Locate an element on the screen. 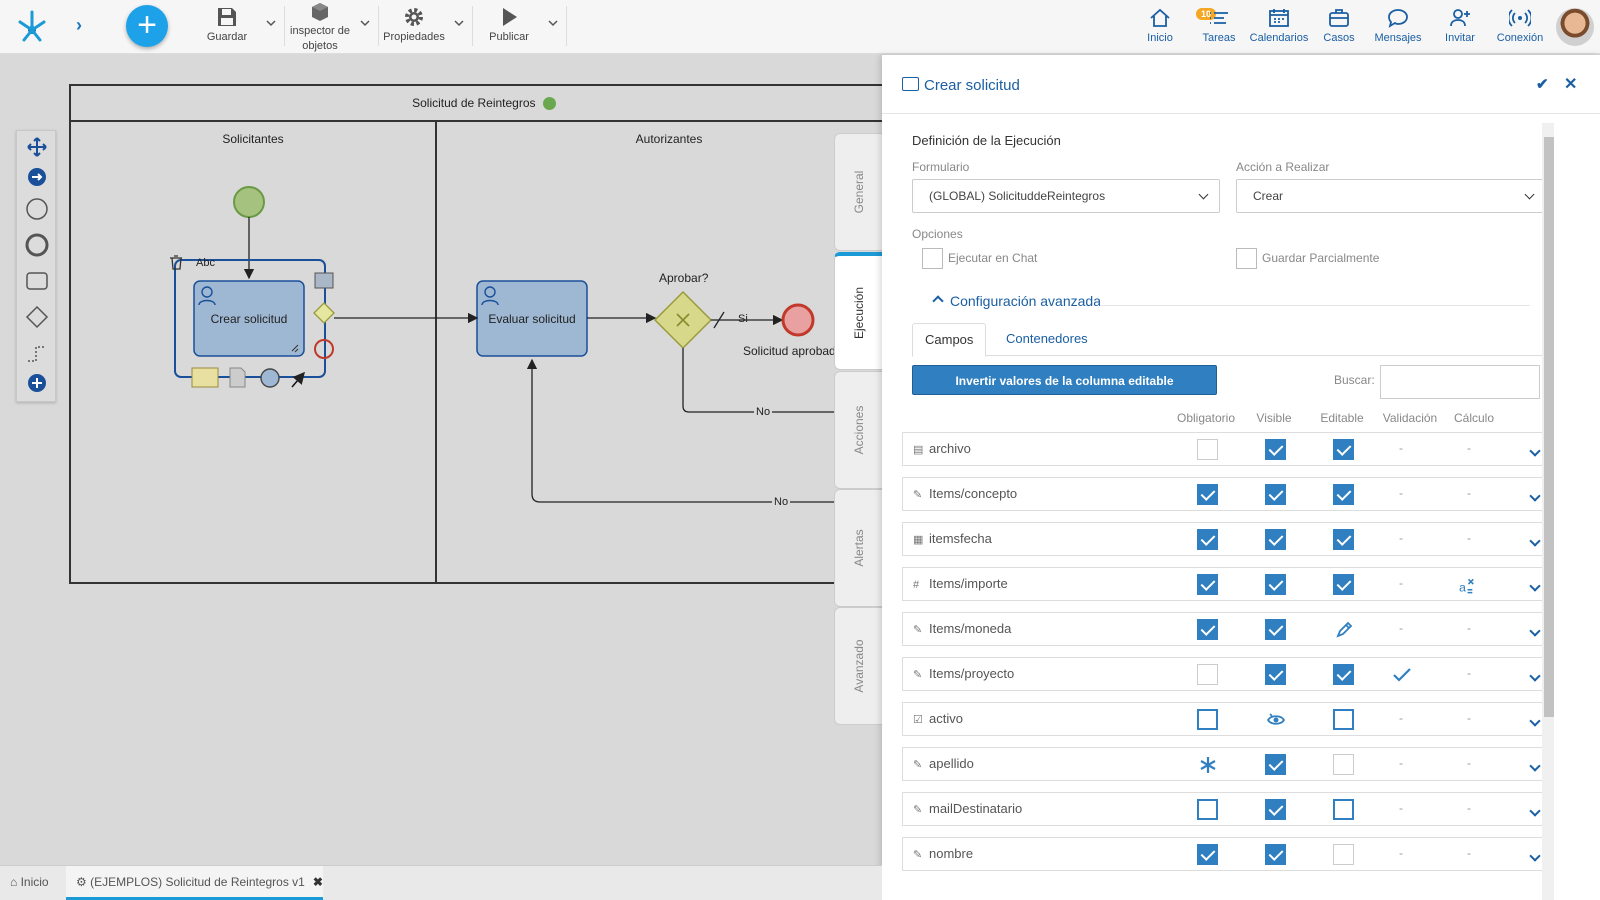 This screenshot has height=900, width=1600. formula-icon: a is located at coordinates (1468, 584).